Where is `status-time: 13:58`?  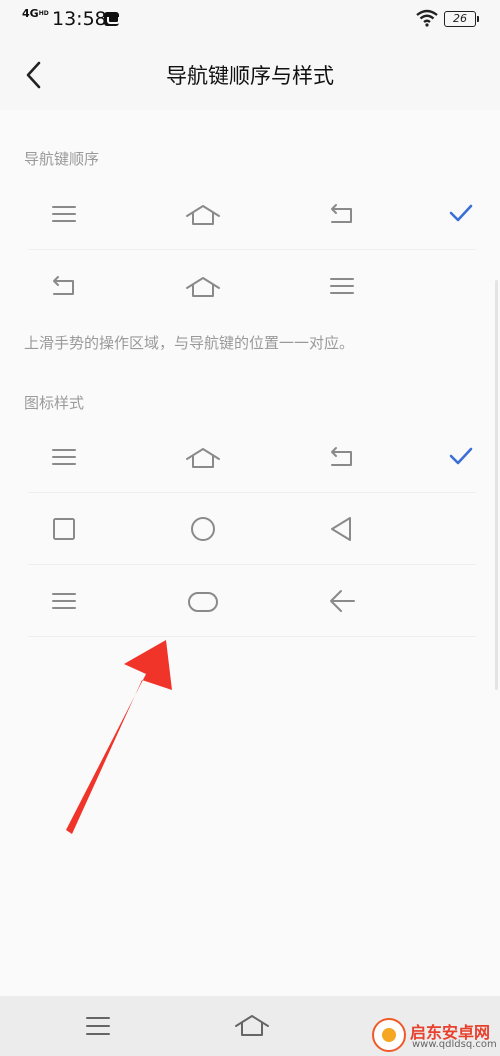
status-time: 13:58 is located at coordinates (79, 19).